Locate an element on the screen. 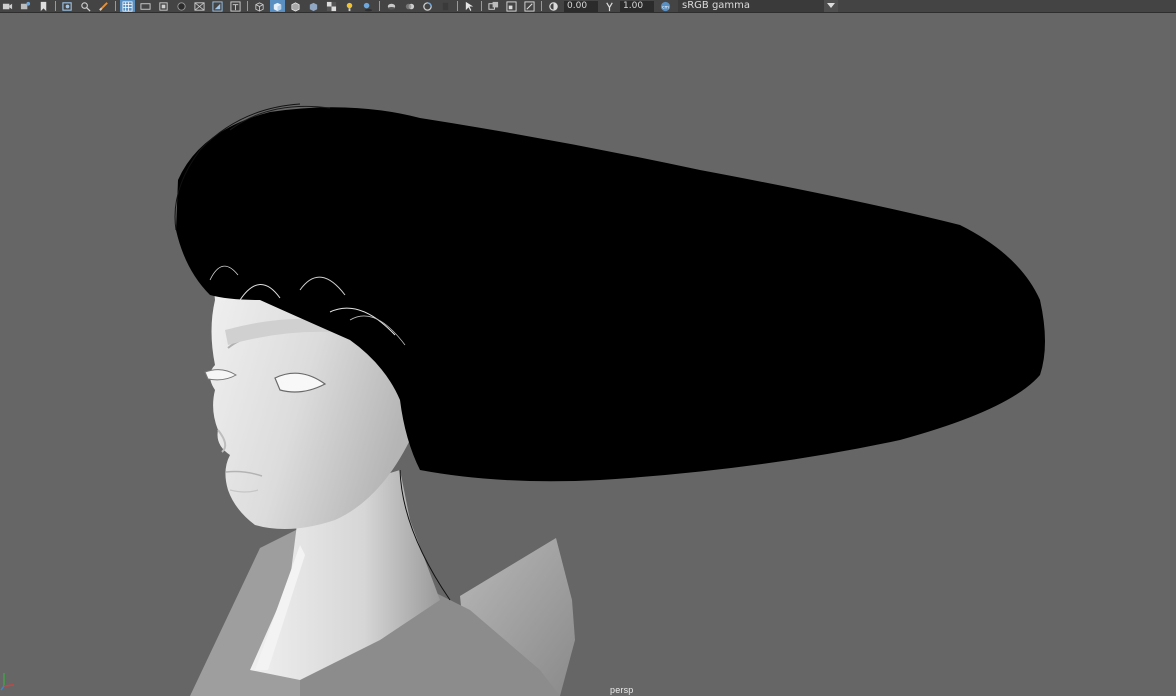 The height and width of the screenshot is (696, 1176). anti-aliasing-button is located at coordinates (427, 6).